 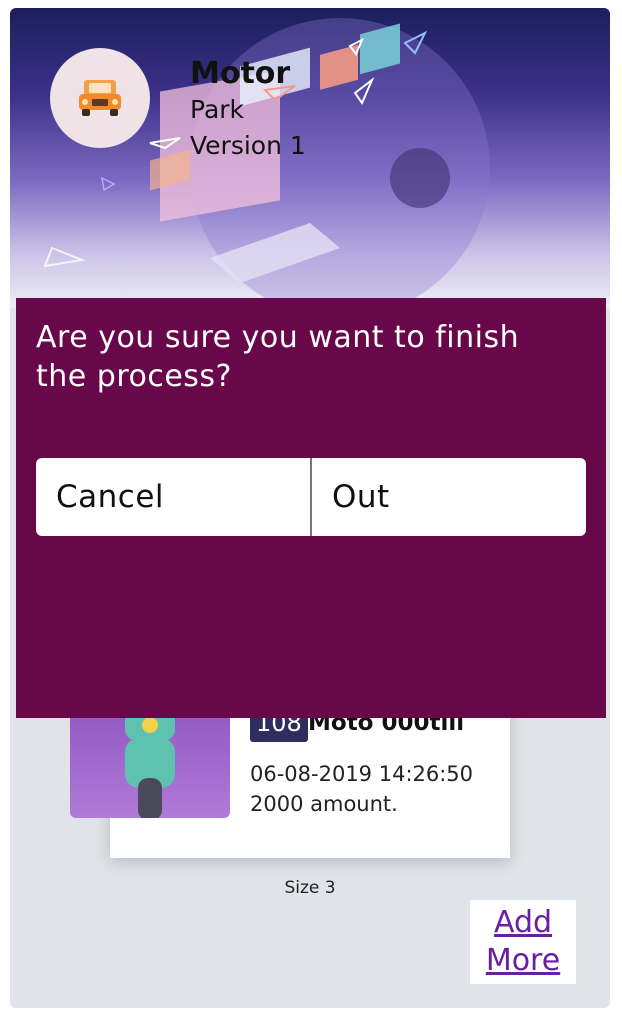 I want to click on add-more-line1: Add, so click(x=523, y=922).